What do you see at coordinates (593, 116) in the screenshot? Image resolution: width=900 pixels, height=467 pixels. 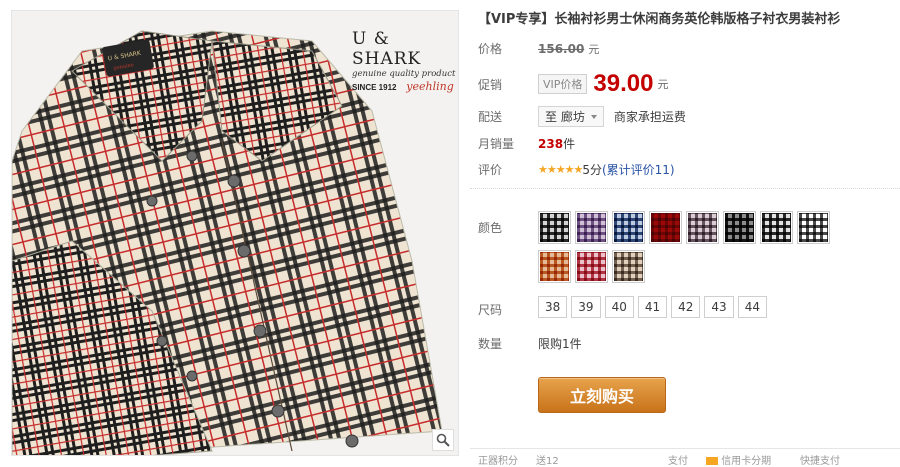 I see `chevron-down-icon` at bounding box center [593, 116].